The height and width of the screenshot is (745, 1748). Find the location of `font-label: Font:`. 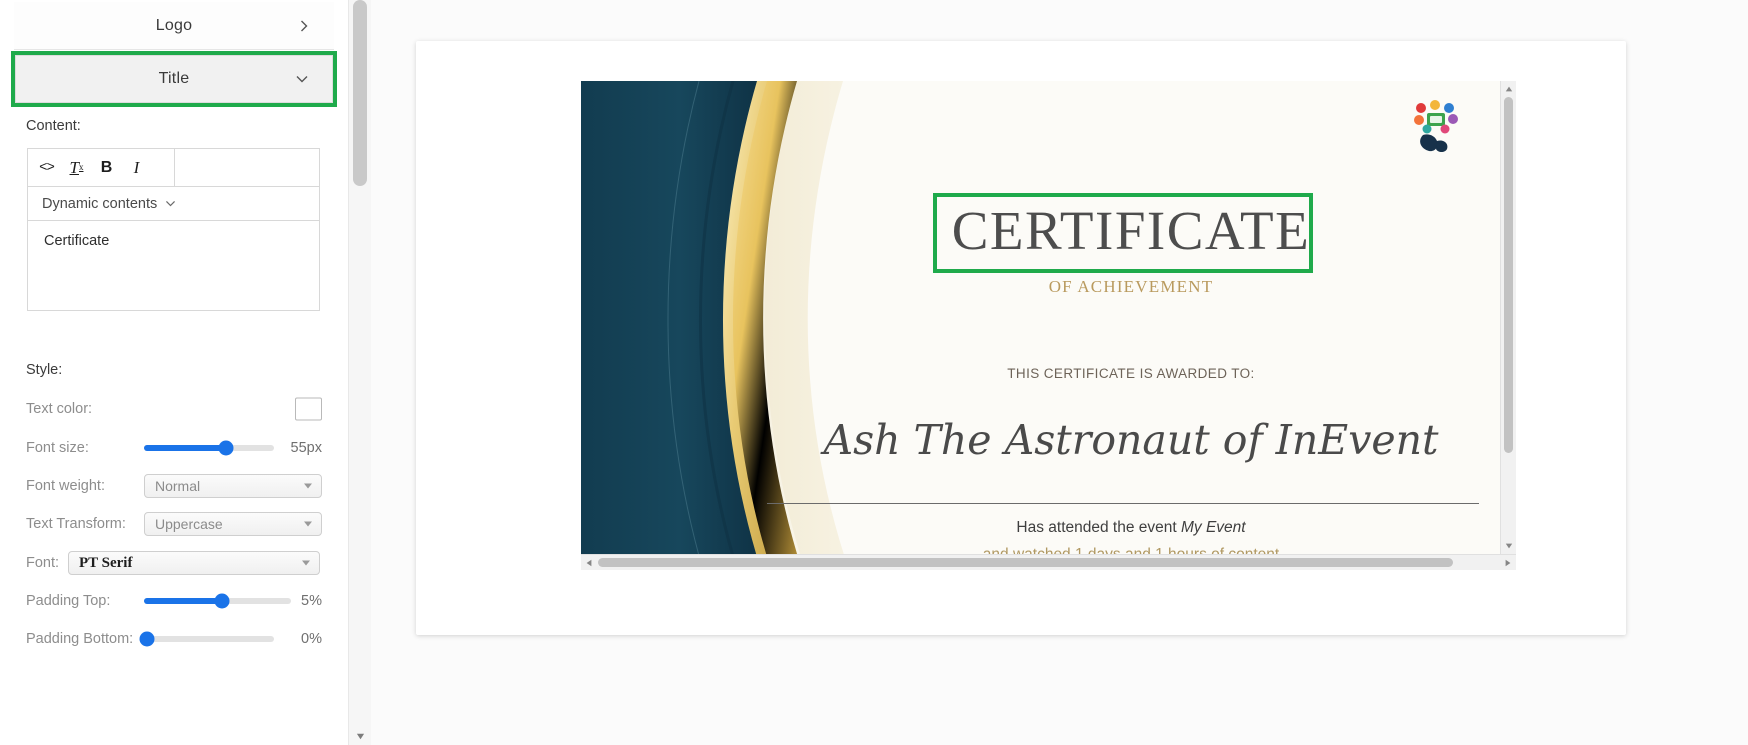

font-label: Font: is located at coordinates (43, 563).